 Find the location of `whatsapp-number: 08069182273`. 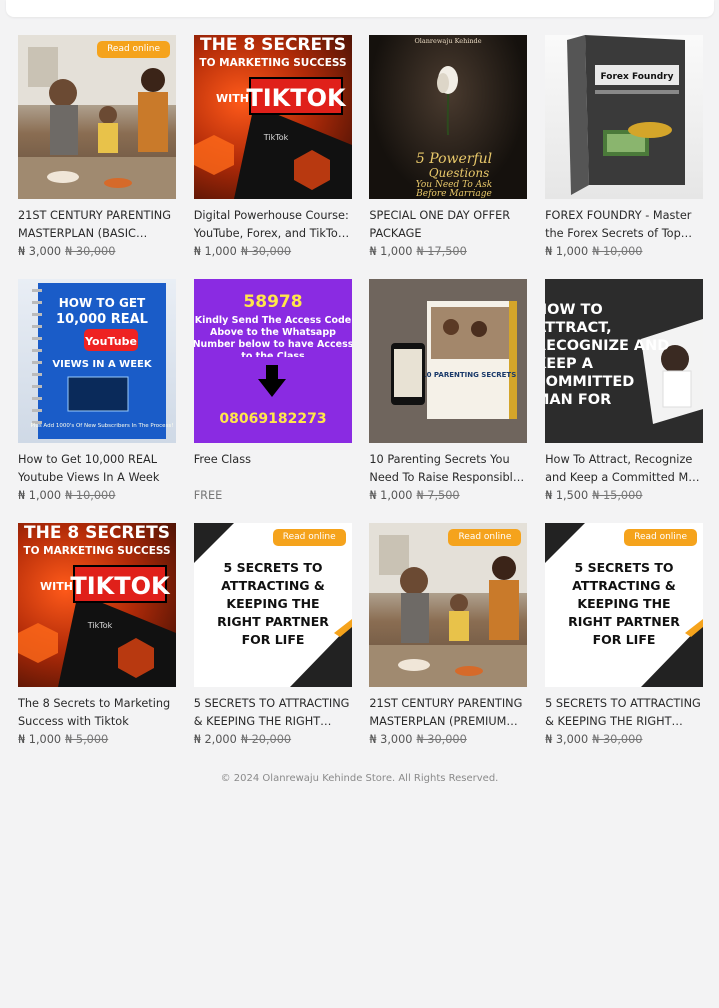

whatsapp-number: 08069182273 is located at coordinates (272, 419).